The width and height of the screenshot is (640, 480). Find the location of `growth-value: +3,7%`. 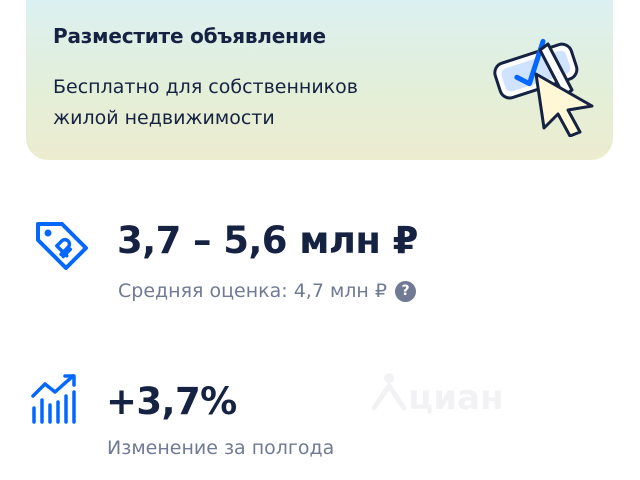

growth-value: +3,7% is located at coordinates (171, 401).